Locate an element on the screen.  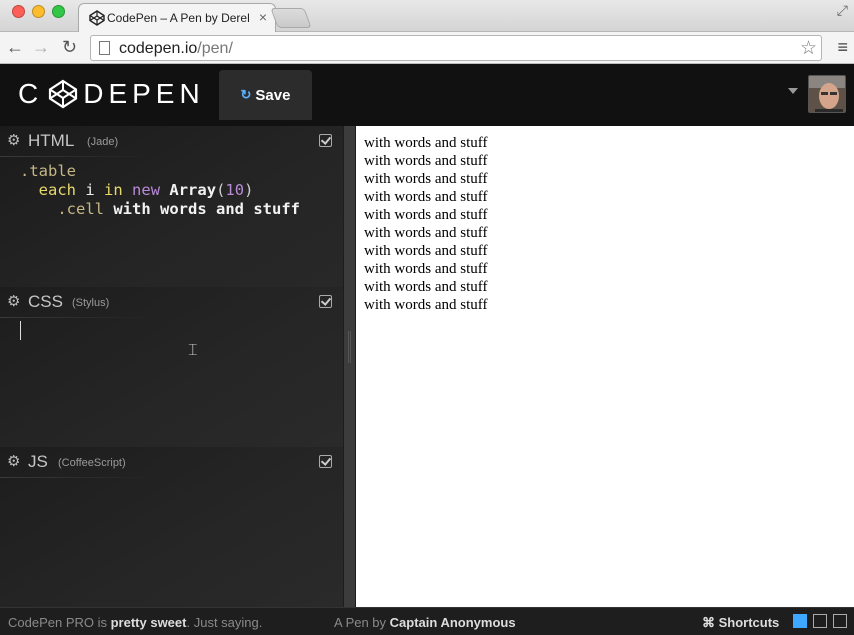
js-preprocessor-label: (CoffeeScript) is located at coordinates (92, 463).